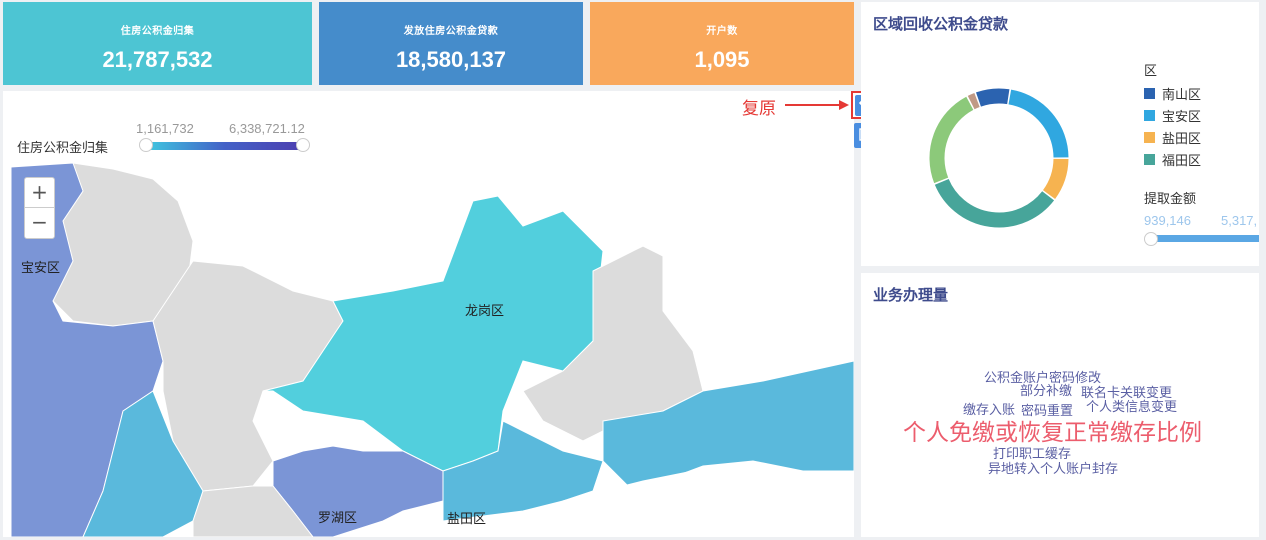 This screenshot has height=540, width=1266. Describe the element at coordinates (485, 311) in the screenshot. I see `region-label-longgang: 龙岗区` at that location.